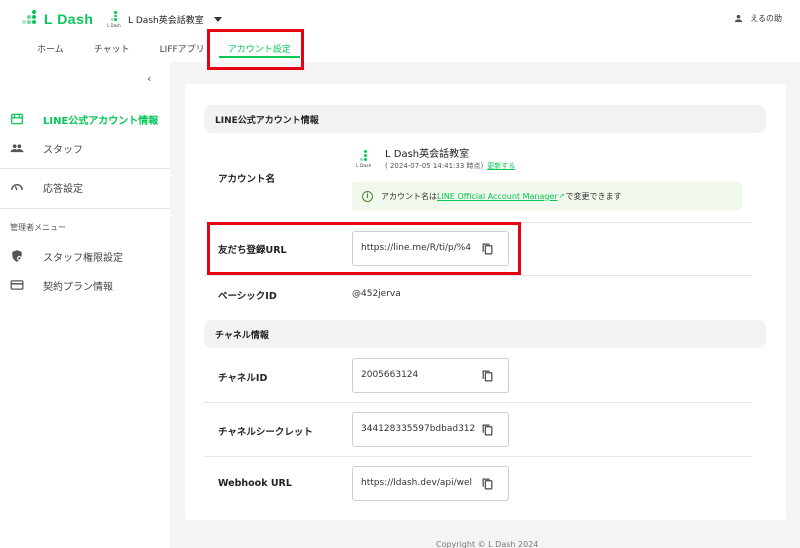 This screenshot has width=800, height=548. What do you see at coordinates (497, 196) in the screenshot?
I see `line-oam-link: LINE Official Account Manager` at bounding box center [497, 196].